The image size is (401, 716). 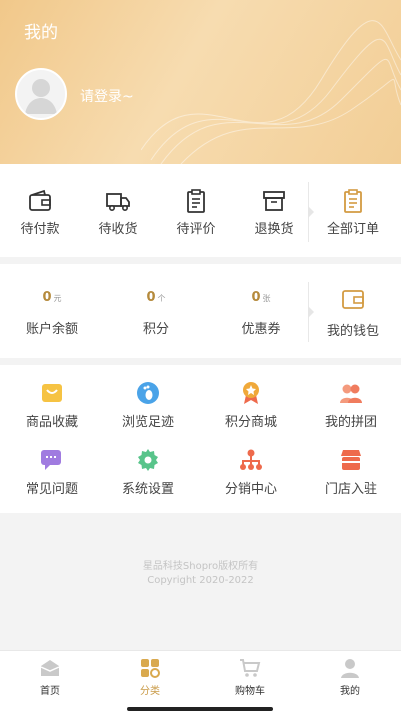 I want to click on order-pending-receipt: 待收货, so click(x=118, y=212).